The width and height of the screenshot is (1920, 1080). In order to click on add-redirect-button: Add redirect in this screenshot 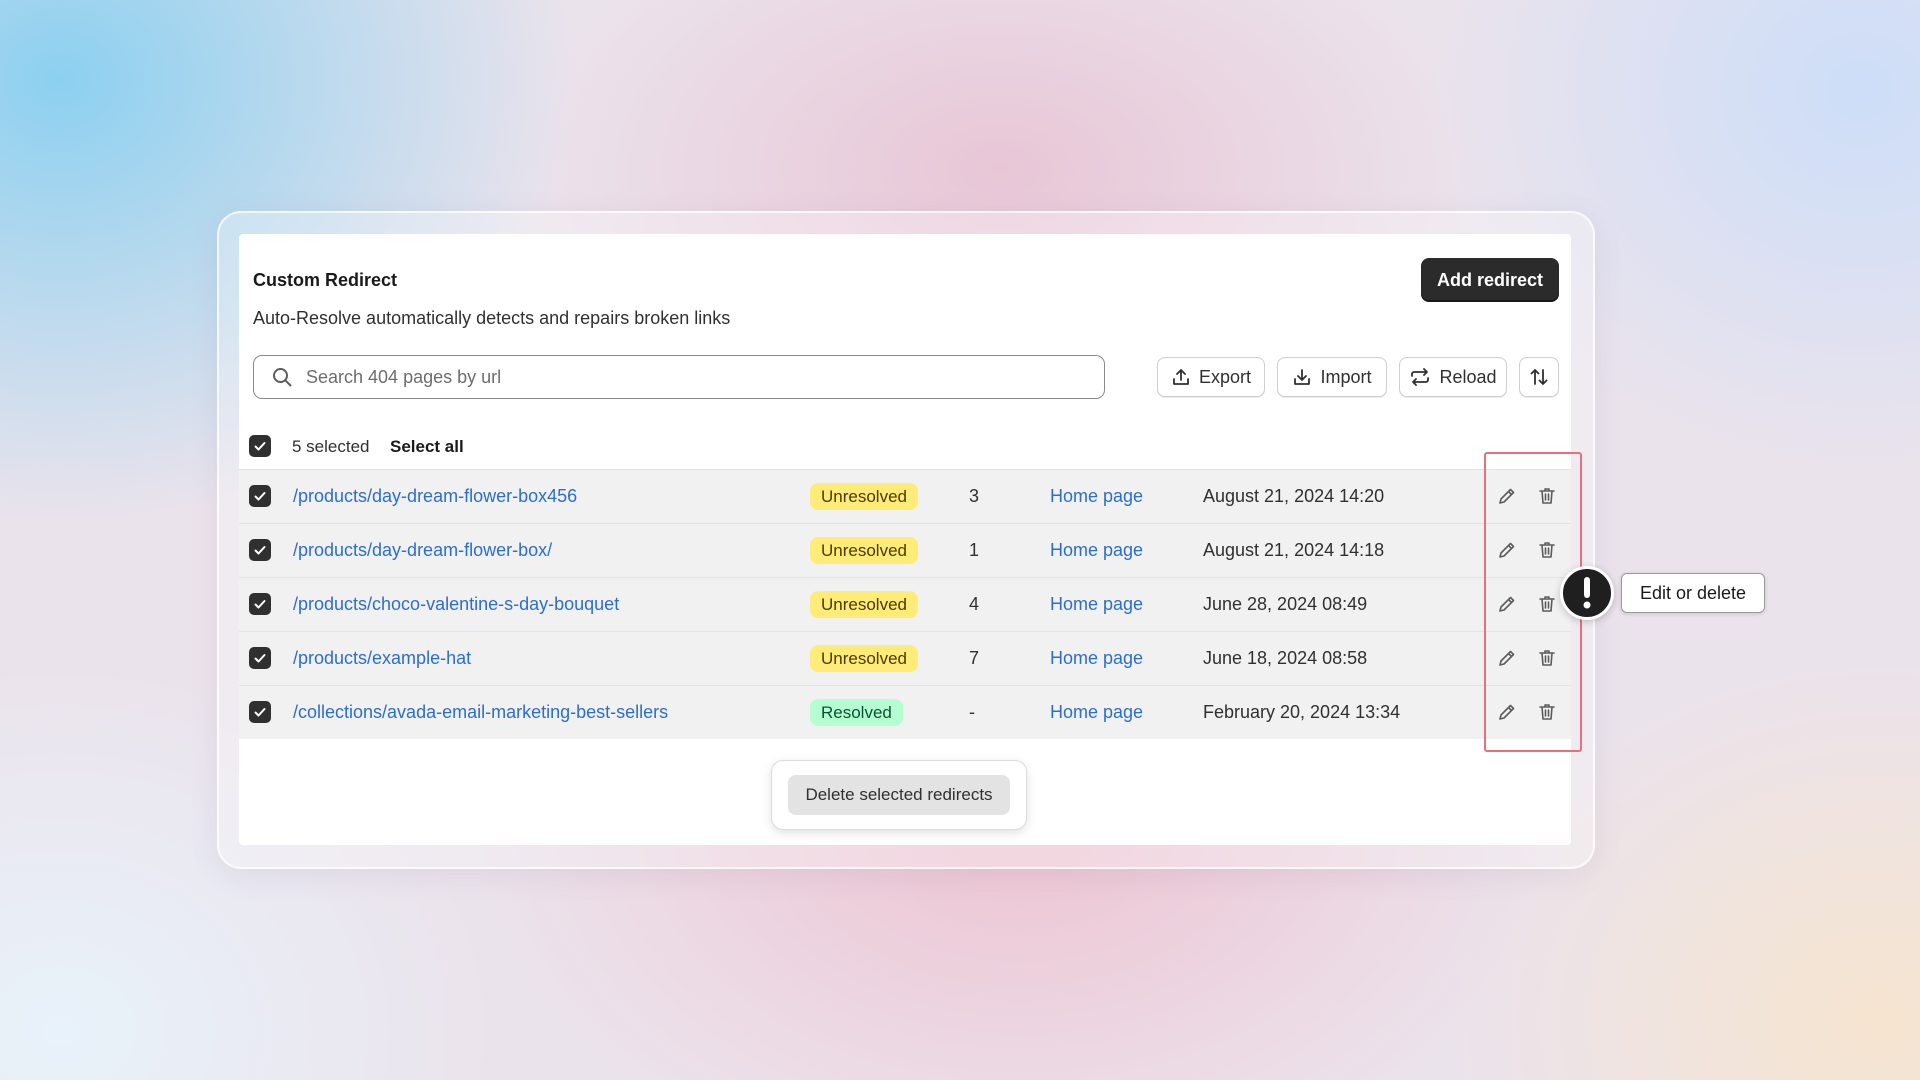, I will do `click(1490, 280)`.